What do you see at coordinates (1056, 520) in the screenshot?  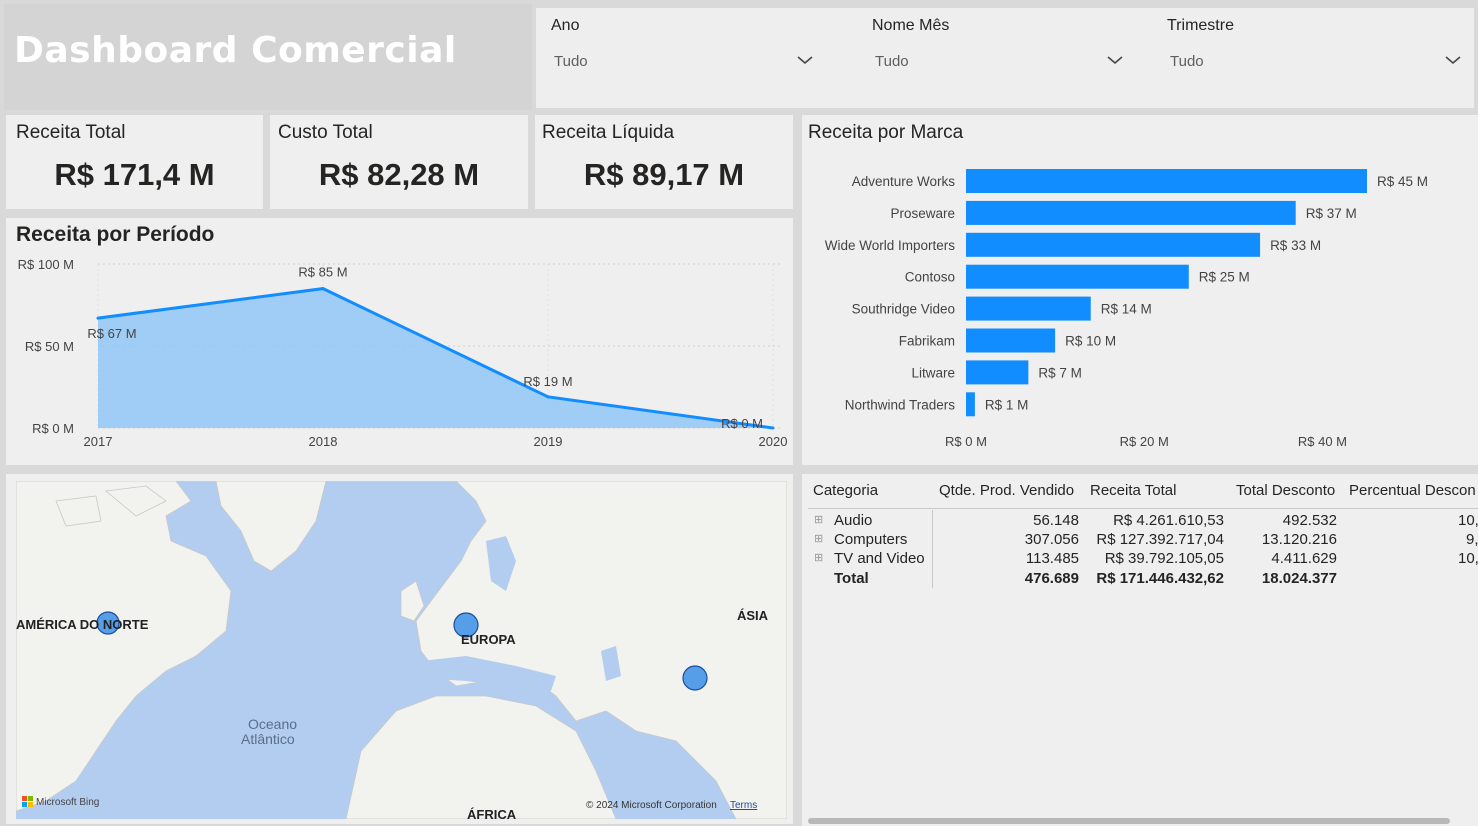 I see `cell-qtde: 56.148` at bounding box center [1056, 520].